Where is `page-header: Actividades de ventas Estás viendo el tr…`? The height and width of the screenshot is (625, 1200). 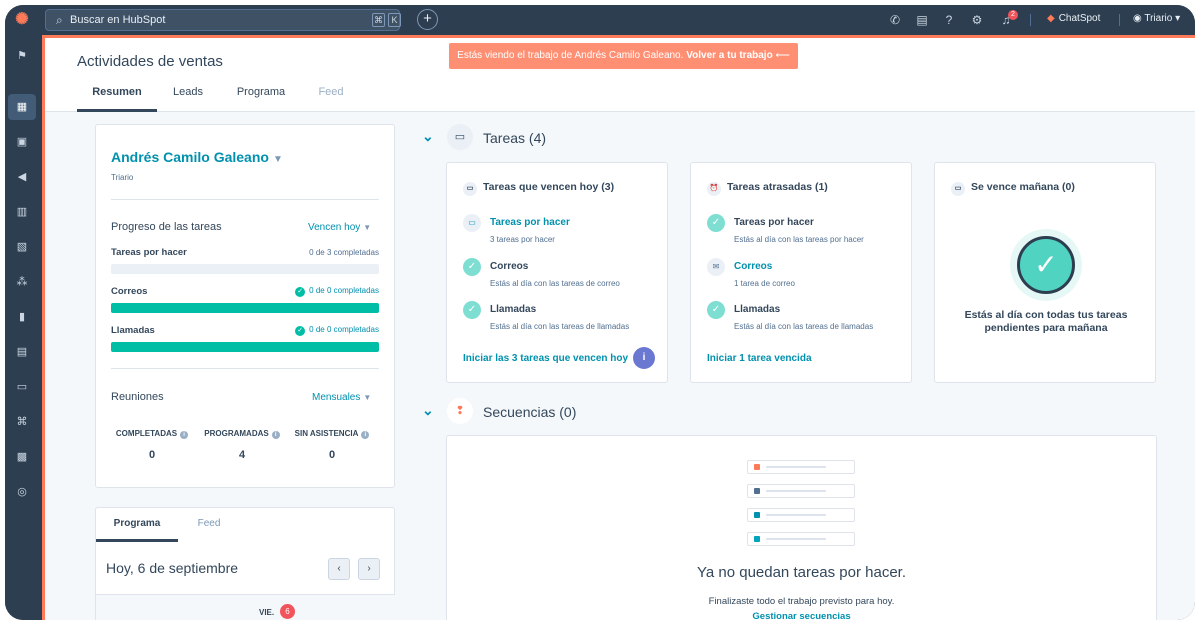
page-header: Actividades de ventas Estás viendo el tr… is located at coordinates (620, 75).